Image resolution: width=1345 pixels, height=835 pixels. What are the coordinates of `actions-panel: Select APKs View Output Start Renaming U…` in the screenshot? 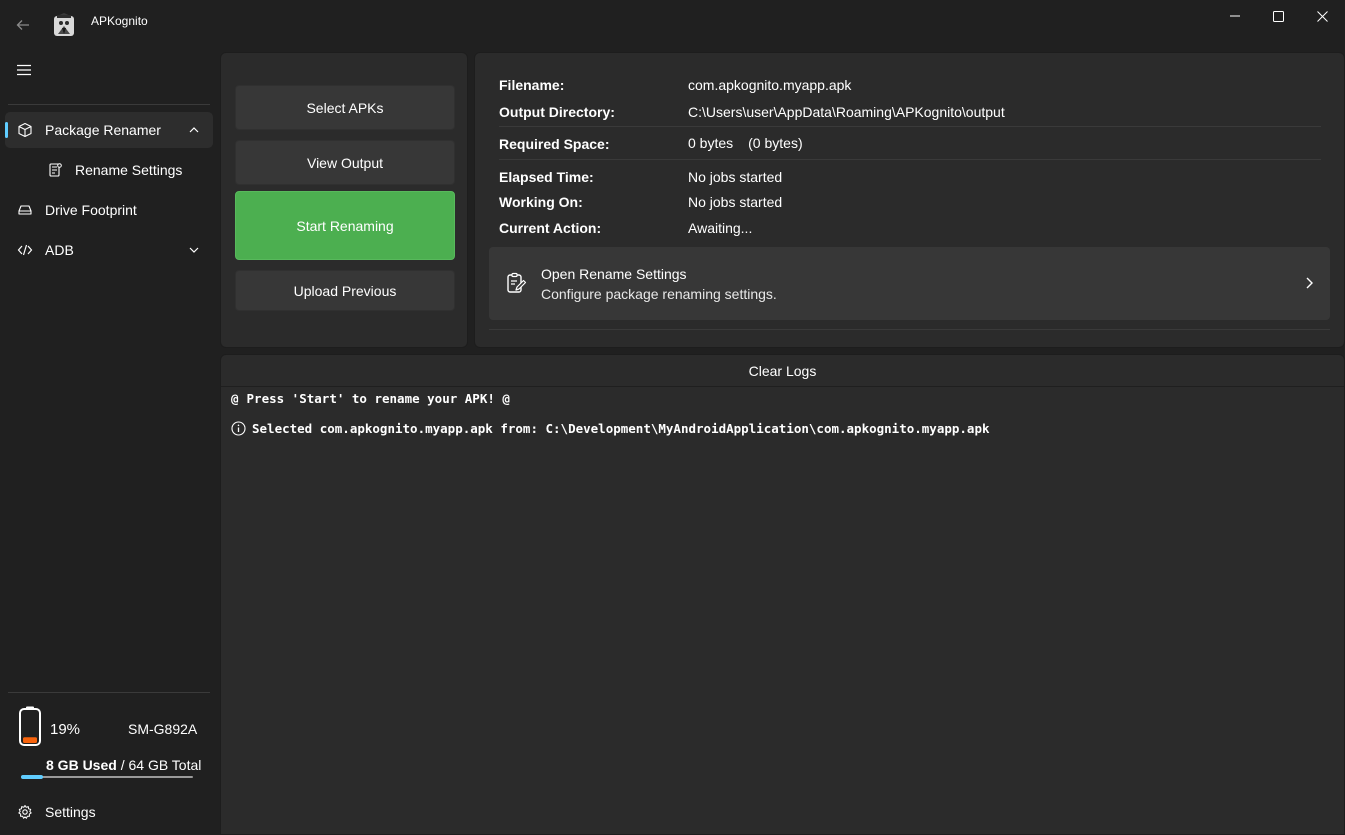 It's located at (344, 200).